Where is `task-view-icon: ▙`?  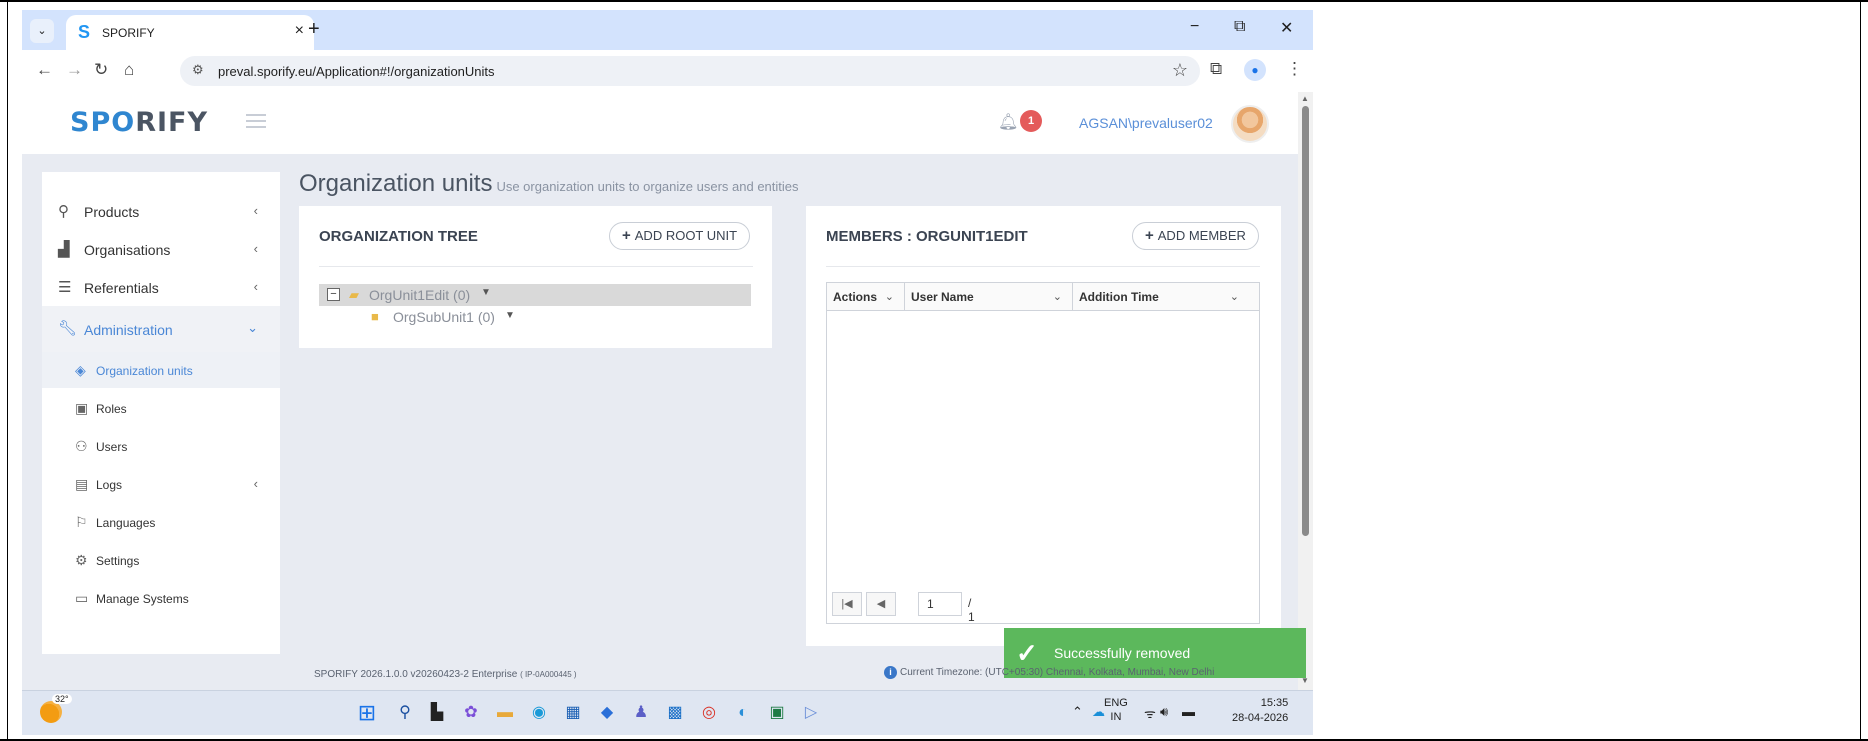
task-view-icon: ▙ is located at coordinates (437, 713).